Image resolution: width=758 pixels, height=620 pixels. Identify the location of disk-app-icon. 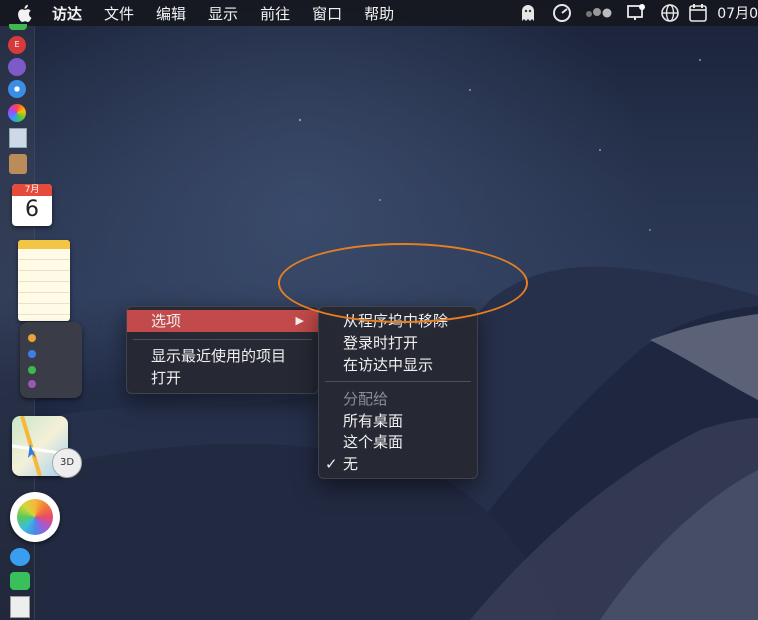
(17, 67).